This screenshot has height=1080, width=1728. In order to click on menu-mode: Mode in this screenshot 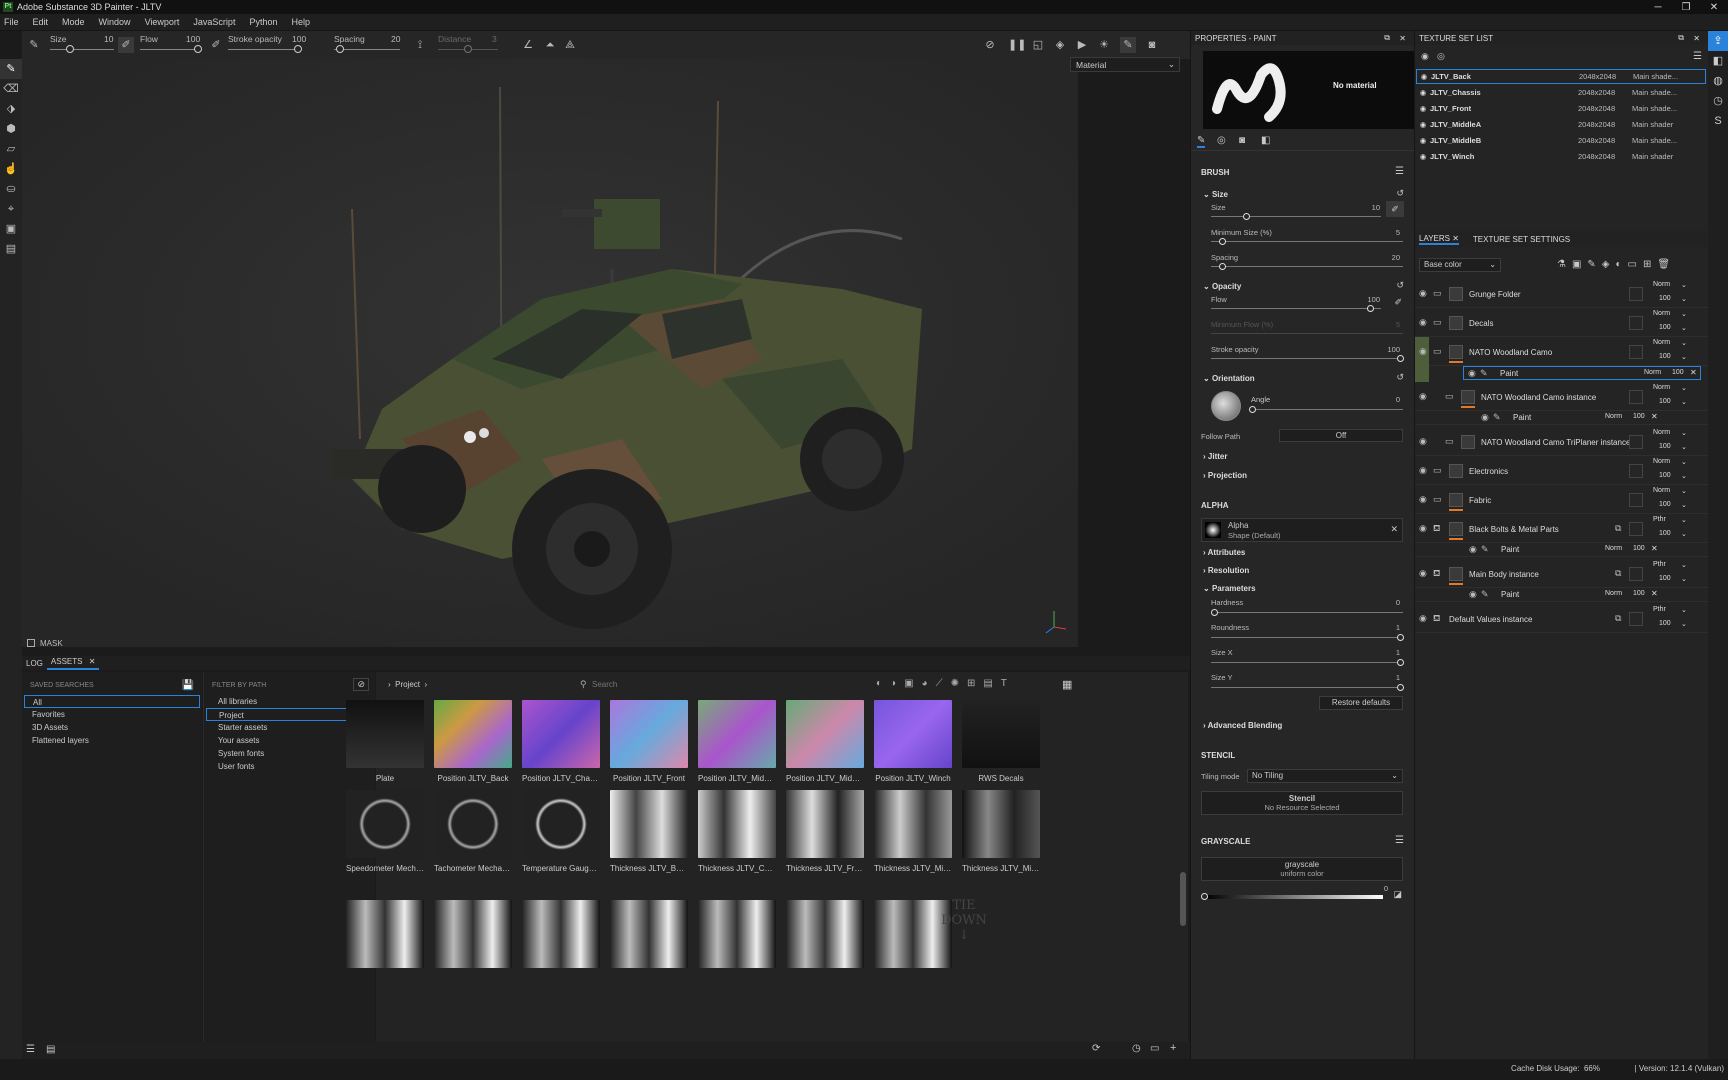, I will do `click(73, 22)`.